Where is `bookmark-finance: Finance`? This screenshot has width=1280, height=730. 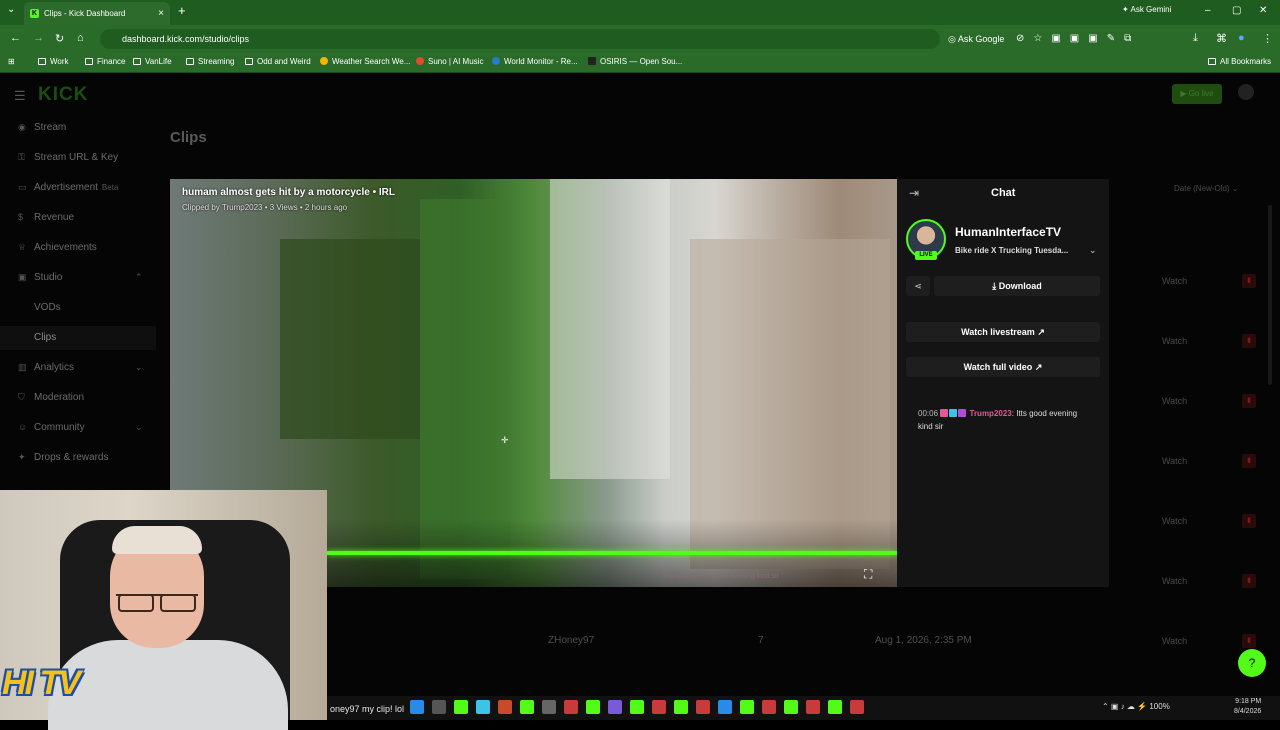 bookmark-finance: Finance is located at coordinates (105, 61).